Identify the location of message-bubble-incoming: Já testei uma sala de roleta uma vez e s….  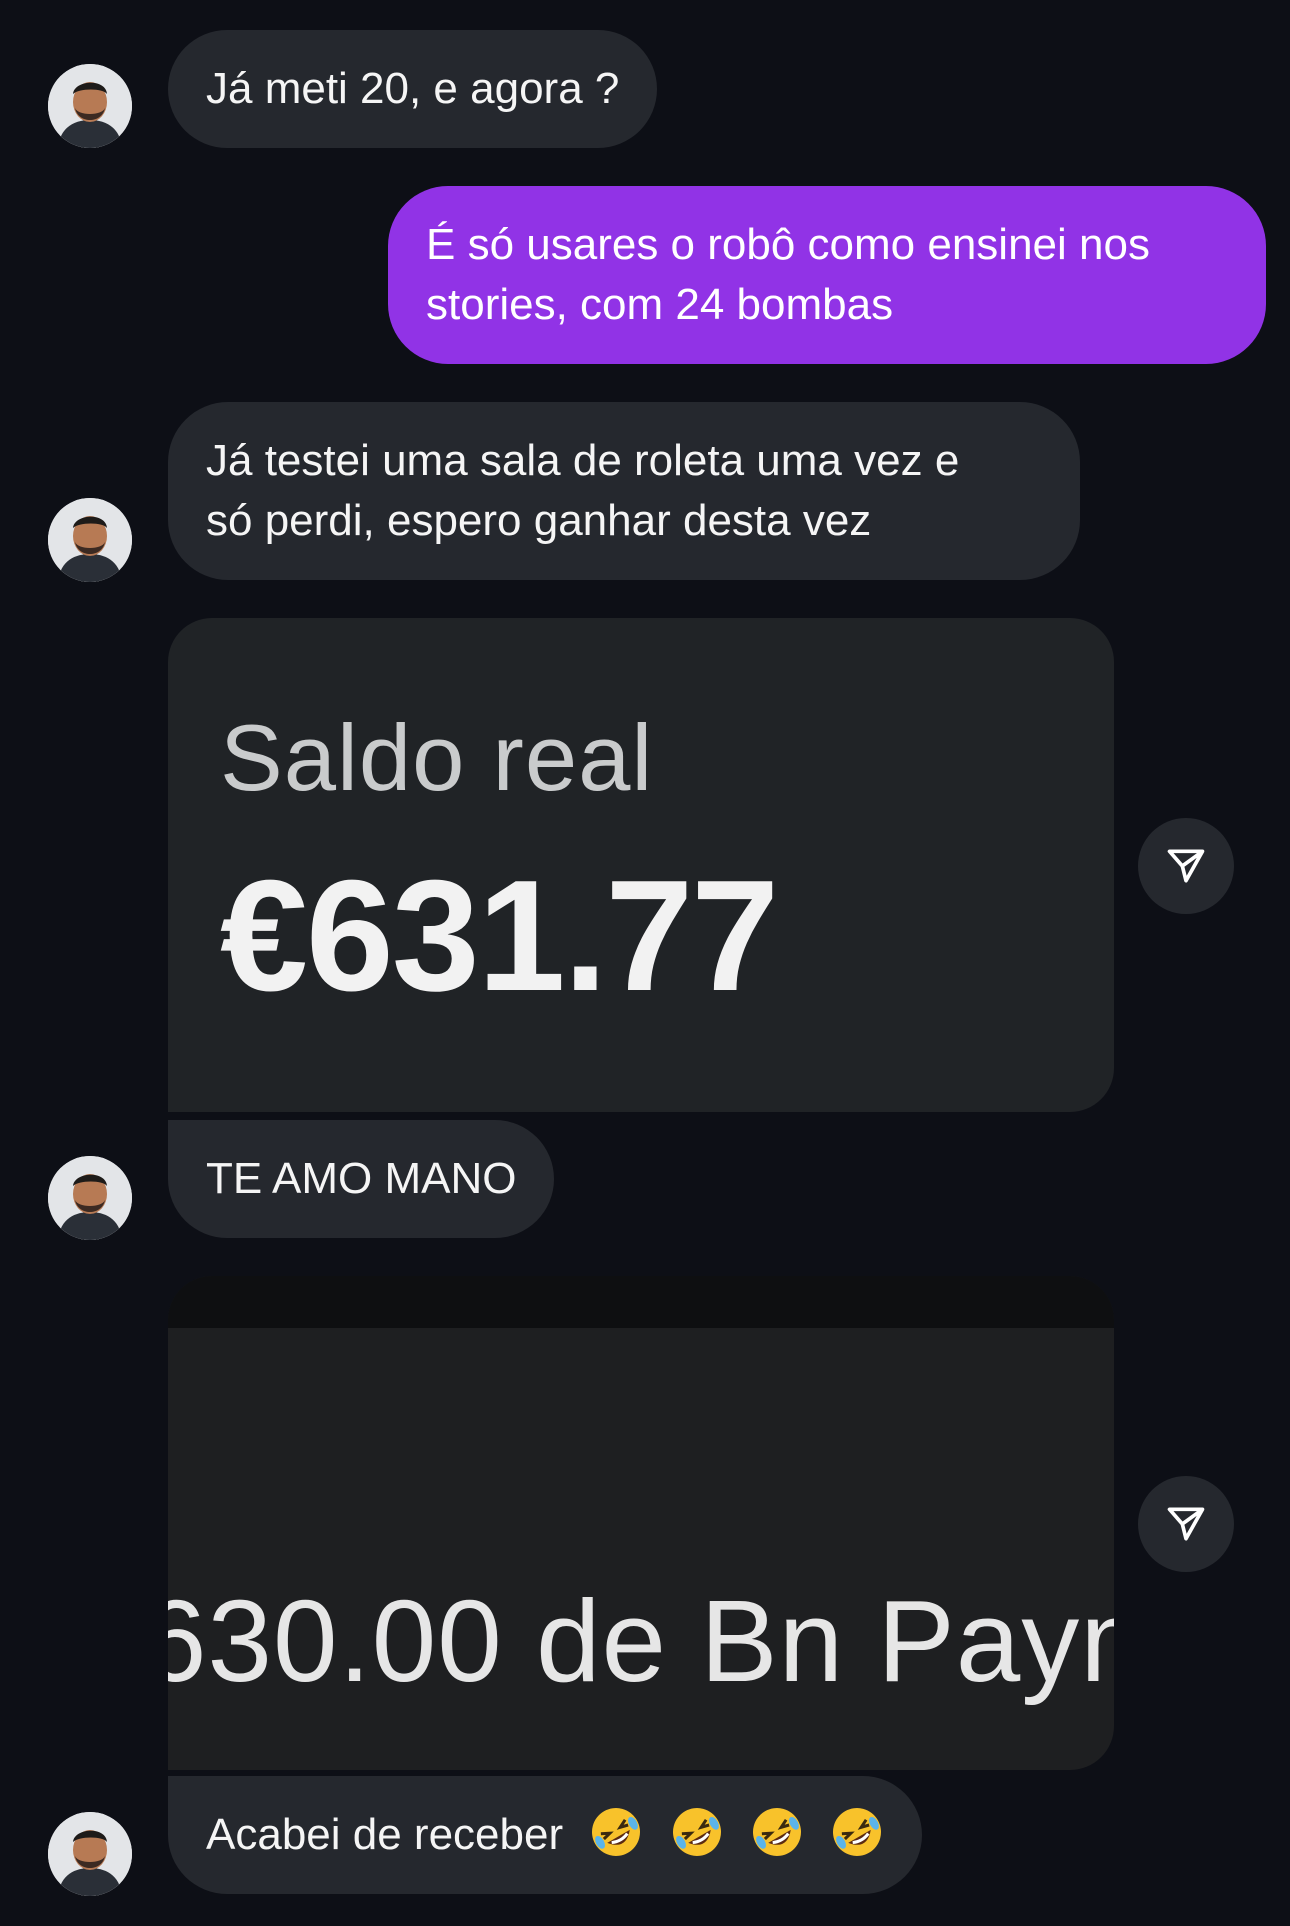
(624, 491).